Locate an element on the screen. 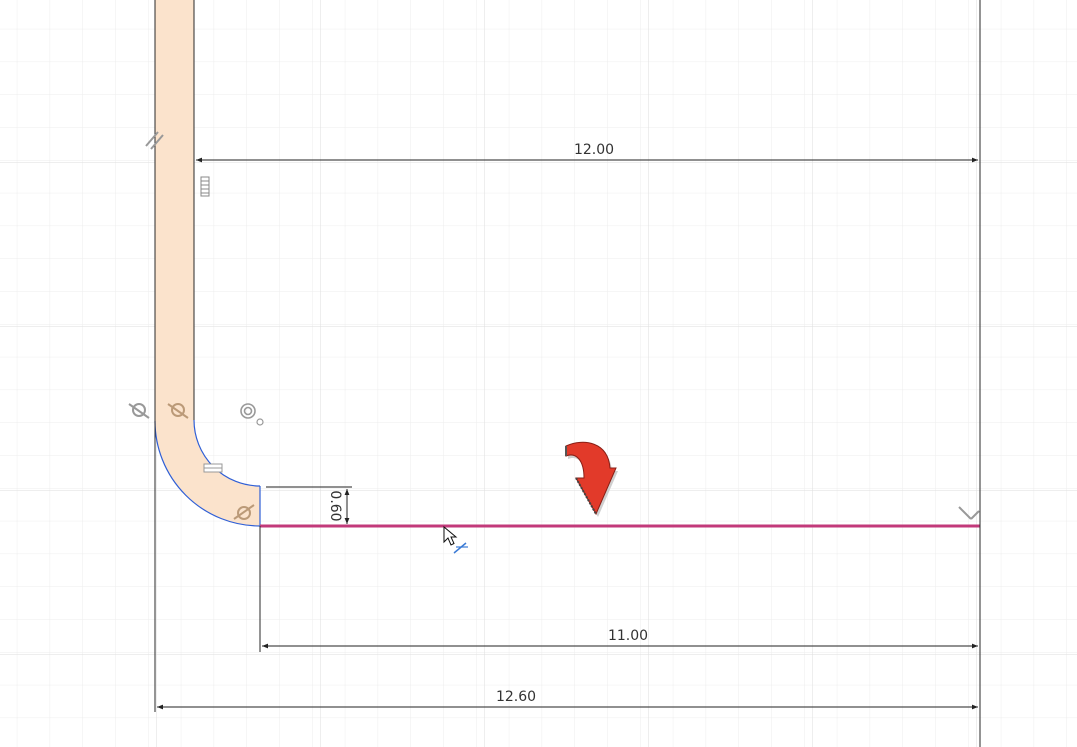 This screenshot has width=1077, height=747. dimension-thickness-label: 0.60 is located at coordinates (335, 505).